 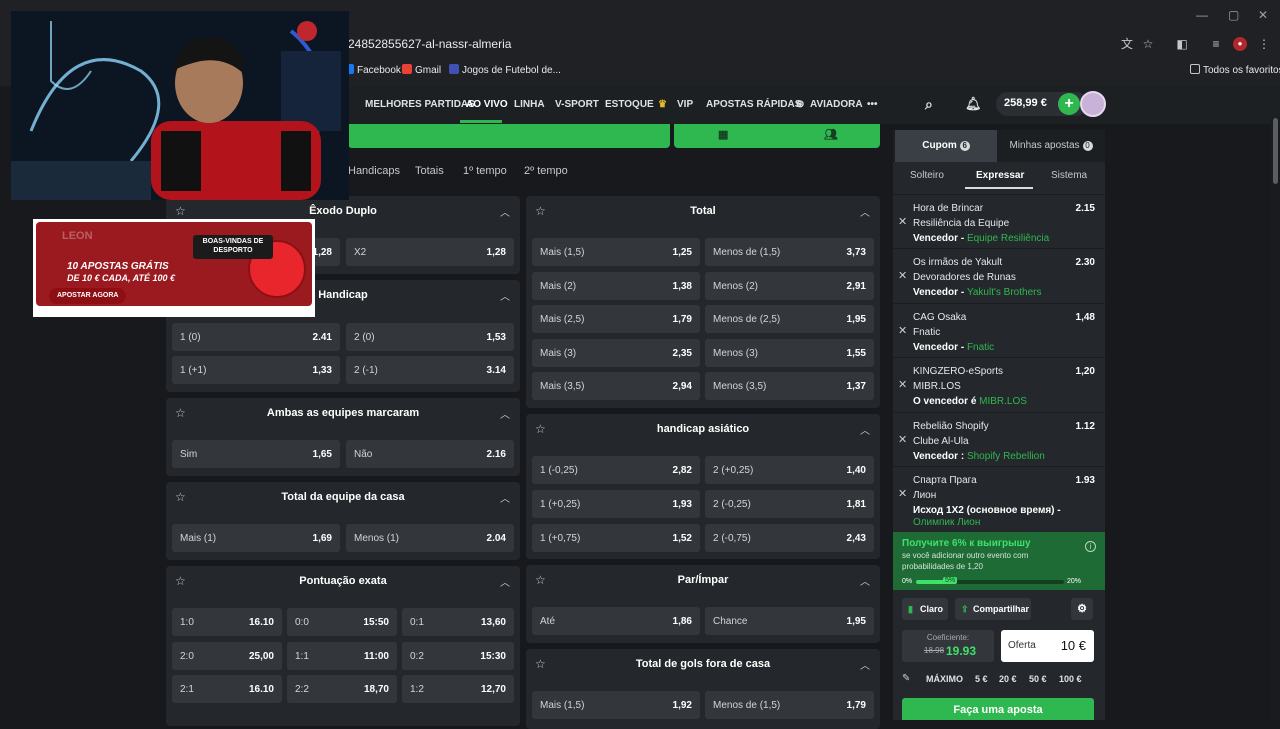 I want to click on tab-cupom: Cupom 6, so click(x=946, y=146).